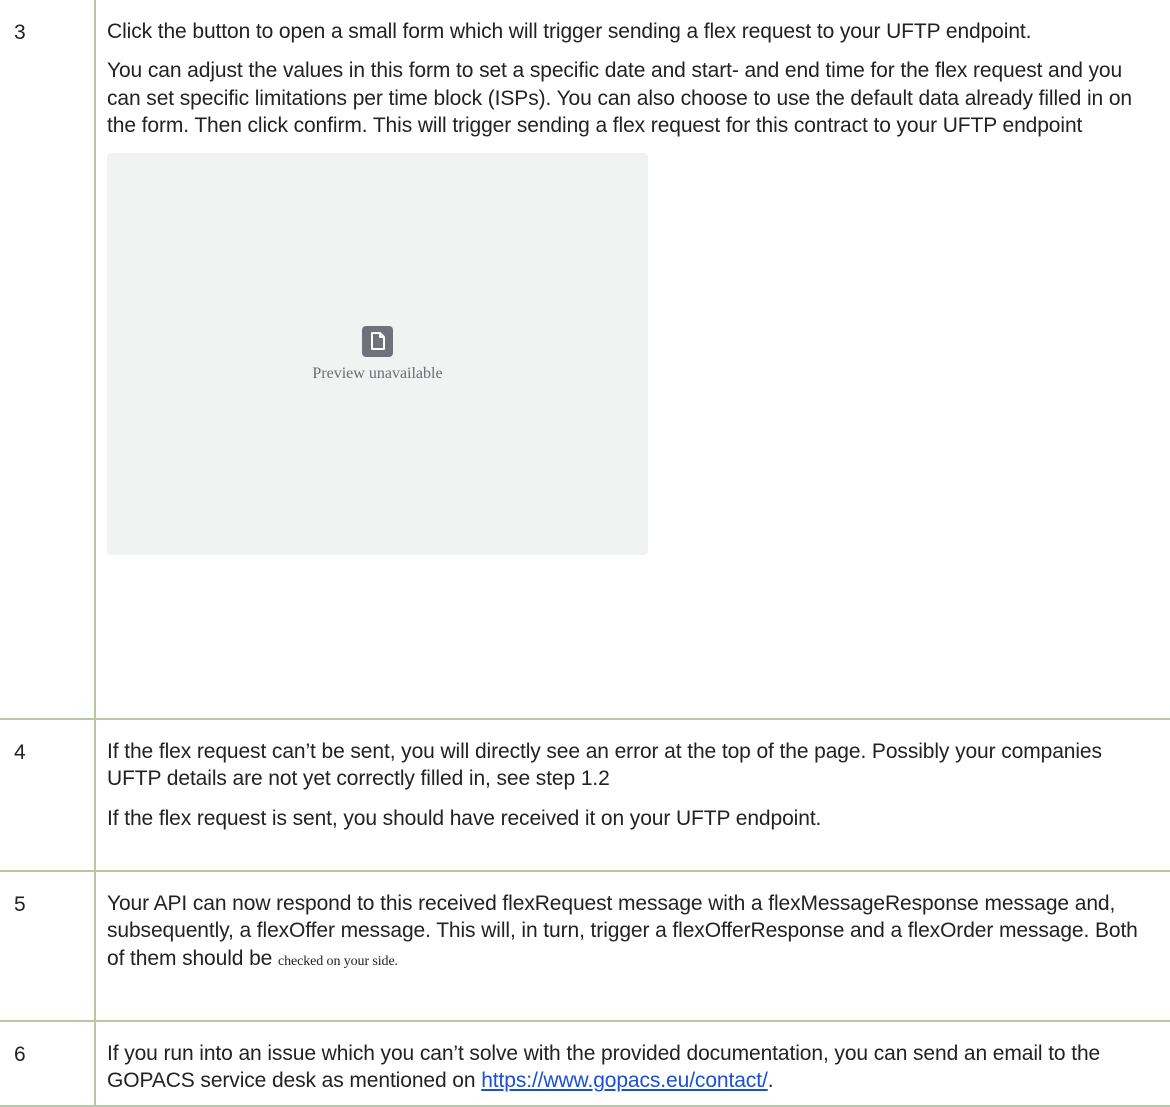 The height and width of the screenshot is (1107, 1170). I want to click on paragraph-end: ., so click(770, 1081).